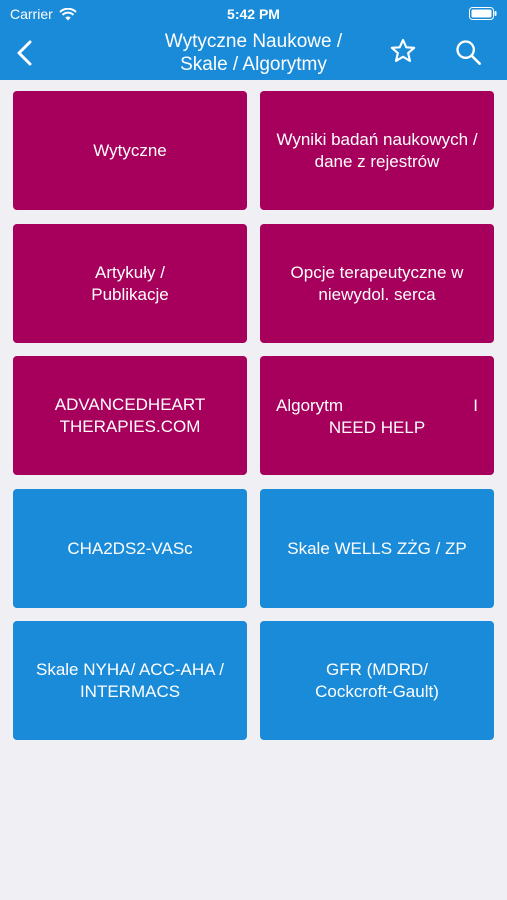 The image size is (507, 900). I want to click on tile-wytyczne: Wytyczne, so click(130, 150).